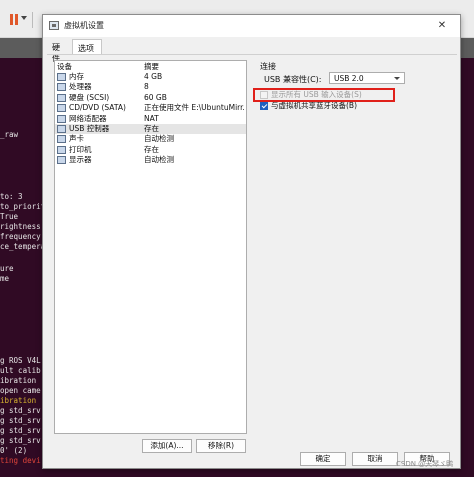 This screenshot has width=474, height=477. Describe the element at coordinates (221, 446) in the screenshot. I see `remove-device-button: 移除(R)` at that location.